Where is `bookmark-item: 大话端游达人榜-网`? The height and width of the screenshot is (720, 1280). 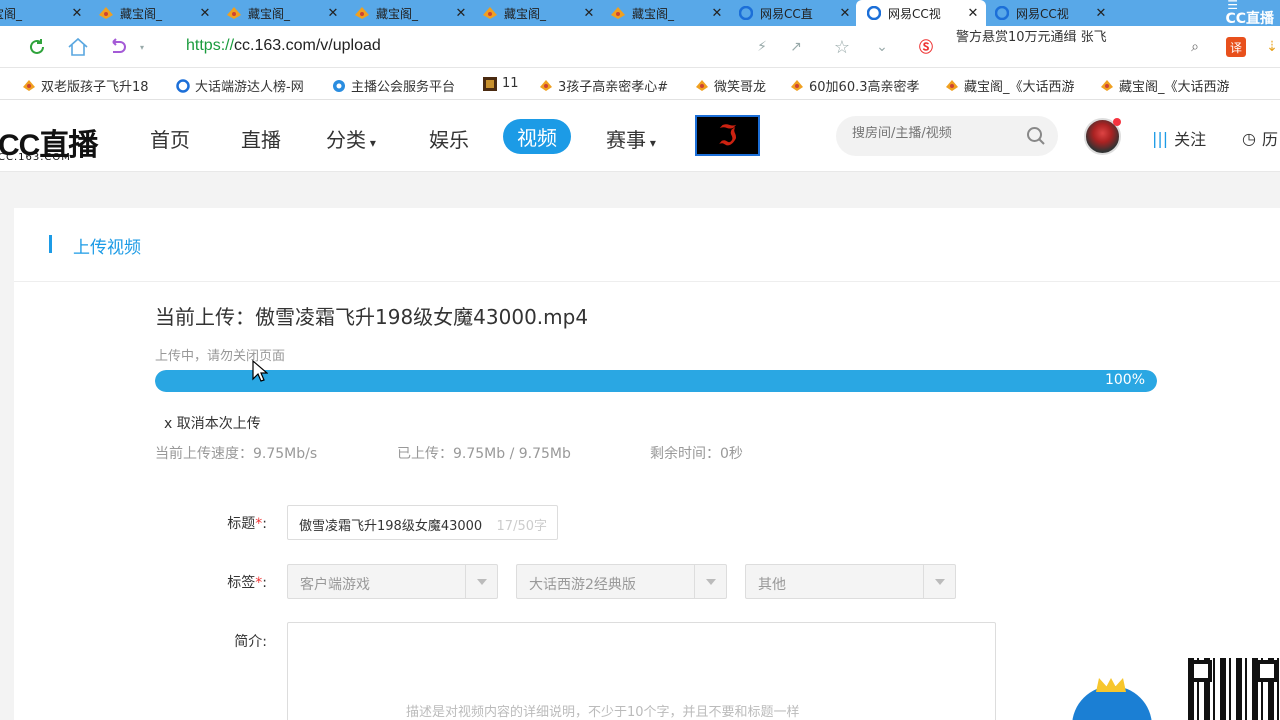
bookmark-item: 大话端游达人榜-网 is located at coordinates (240, 85).